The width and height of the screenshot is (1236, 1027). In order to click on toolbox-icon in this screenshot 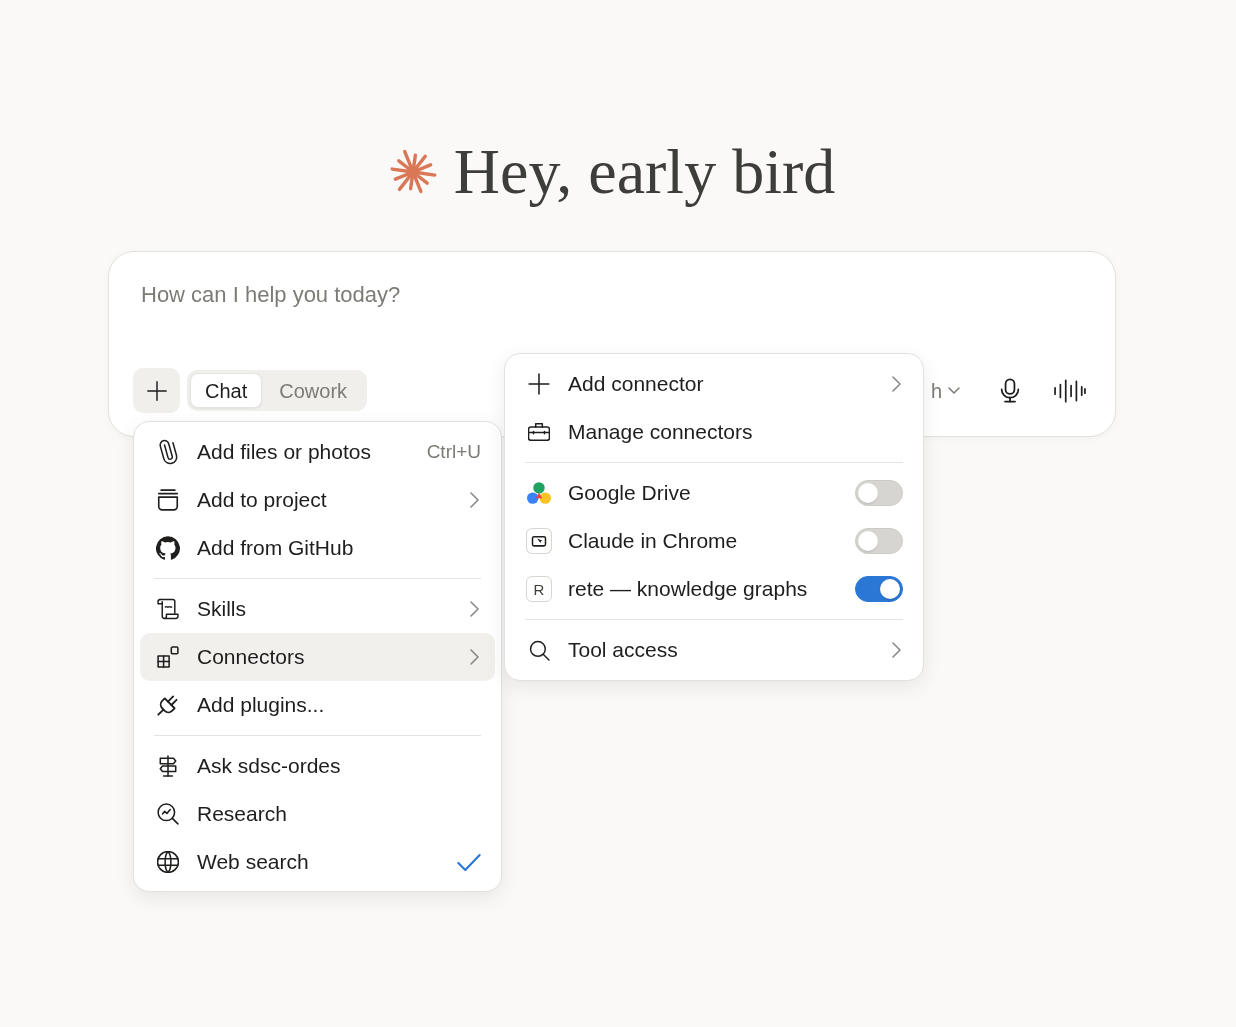, I will do `click(539, 432)`.